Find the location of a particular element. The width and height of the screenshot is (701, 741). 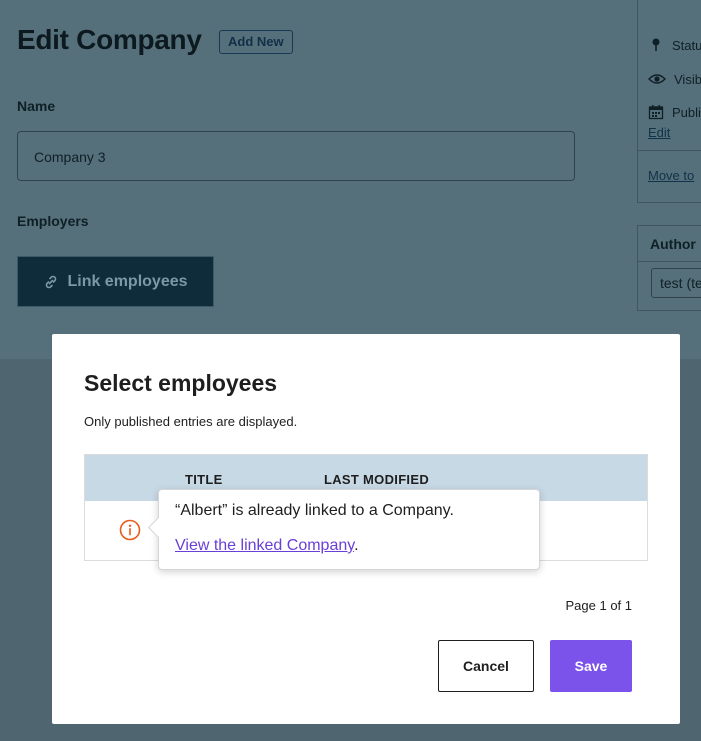

move-to-trash-link: Move to is located at coordinates (671, 175).